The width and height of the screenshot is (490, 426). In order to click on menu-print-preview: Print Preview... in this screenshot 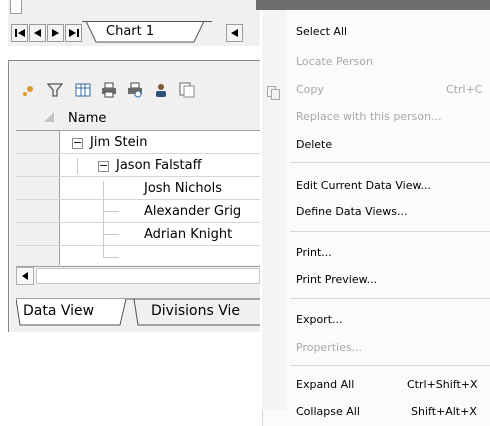, I will do `click(336, 279)`.